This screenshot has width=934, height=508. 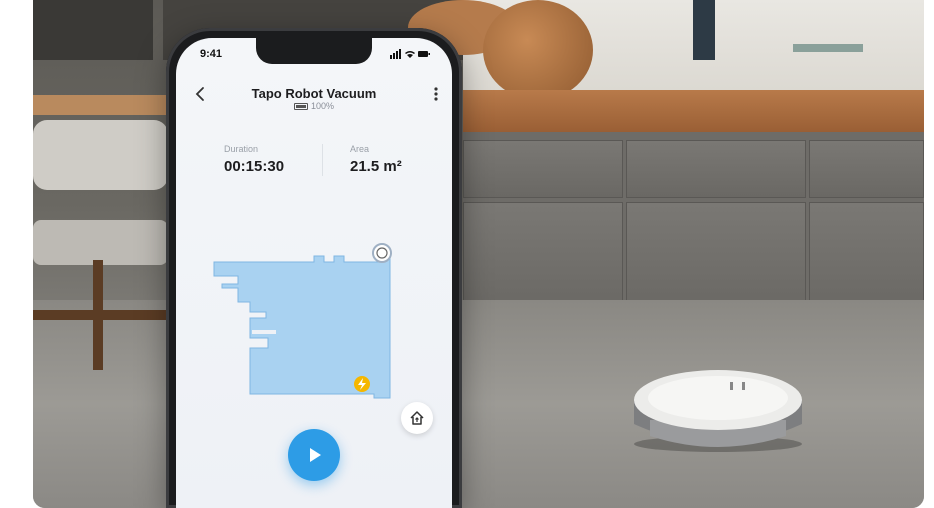 What do you see at coordinates (241, 149) in the screenshot?
I see `duration-label: Duration` at bounding box center [241, 149].